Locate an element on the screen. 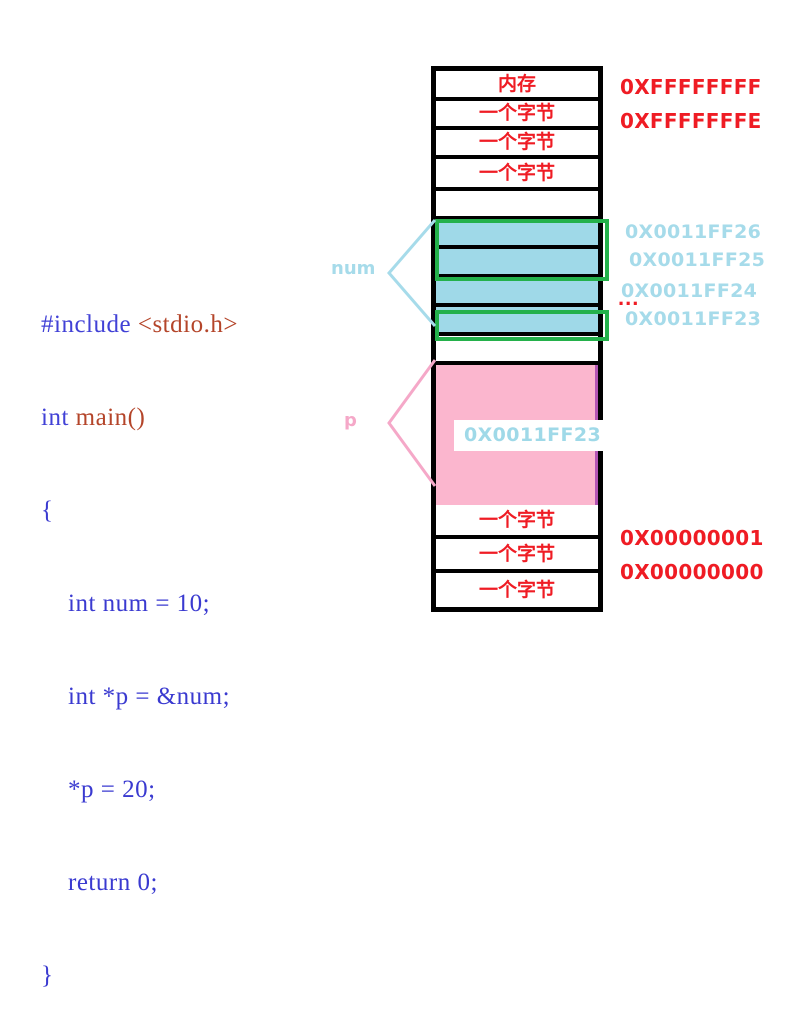 The image size is (795, 1022). code-token-stdio-header: <stdio.h> is located at coordinates (187, 324).